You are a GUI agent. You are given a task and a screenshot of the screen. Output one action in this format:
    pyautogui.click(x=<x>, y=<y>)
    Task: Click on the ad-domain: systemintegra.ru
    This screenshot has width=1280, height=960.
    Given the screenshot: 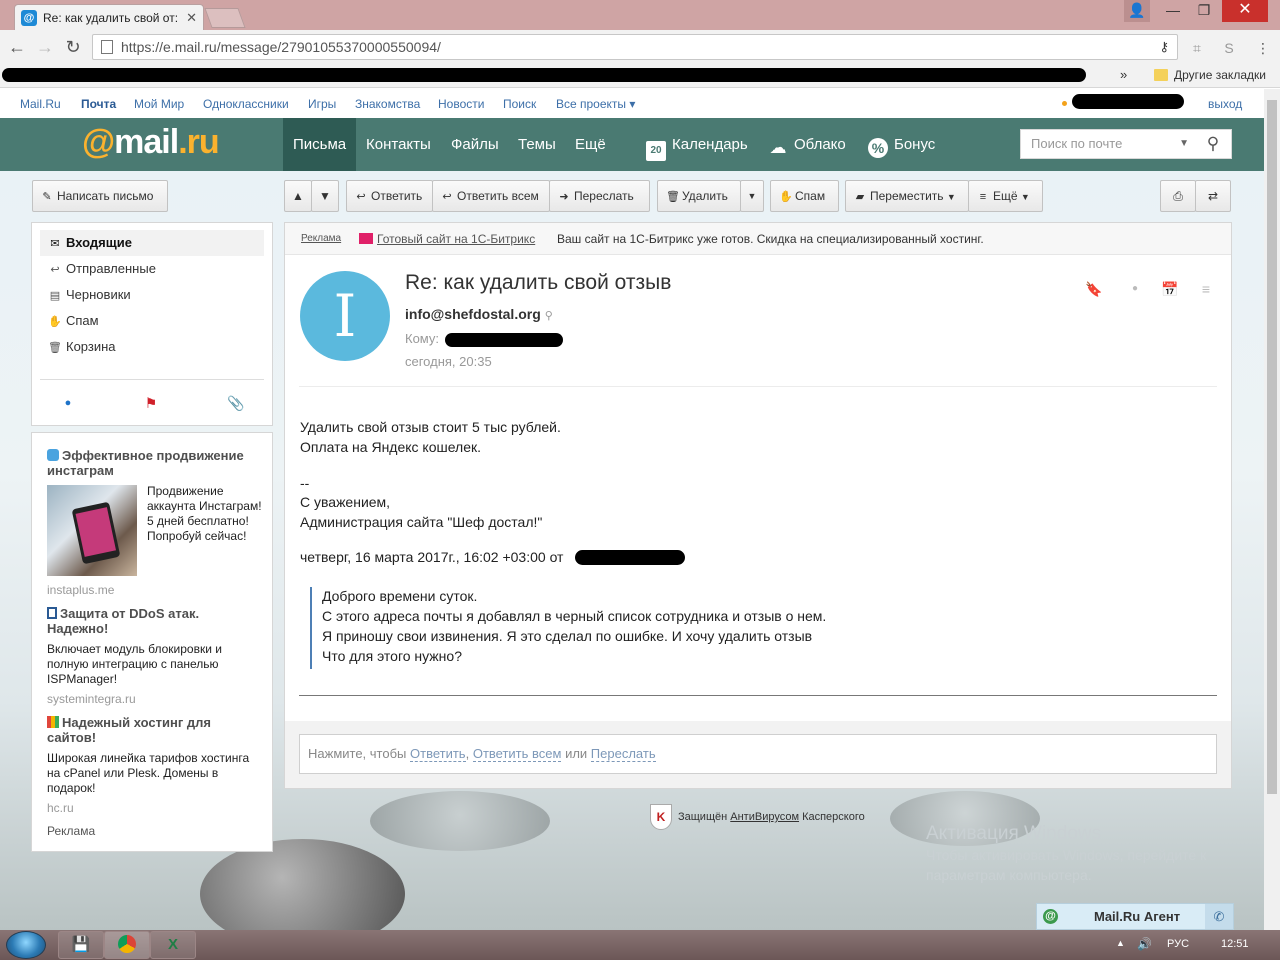 What is the action you would take?
    pyautogui.click(x=91, y=699)
    